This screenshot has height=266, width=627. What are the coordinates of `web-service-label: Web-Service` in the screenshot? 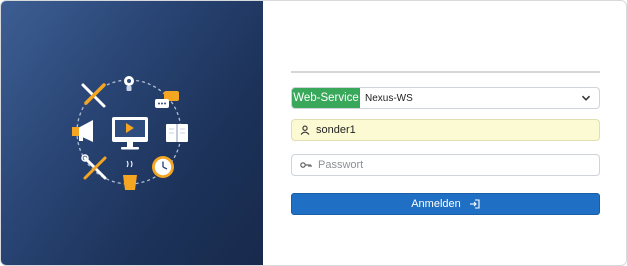 It's located at (326, 98).